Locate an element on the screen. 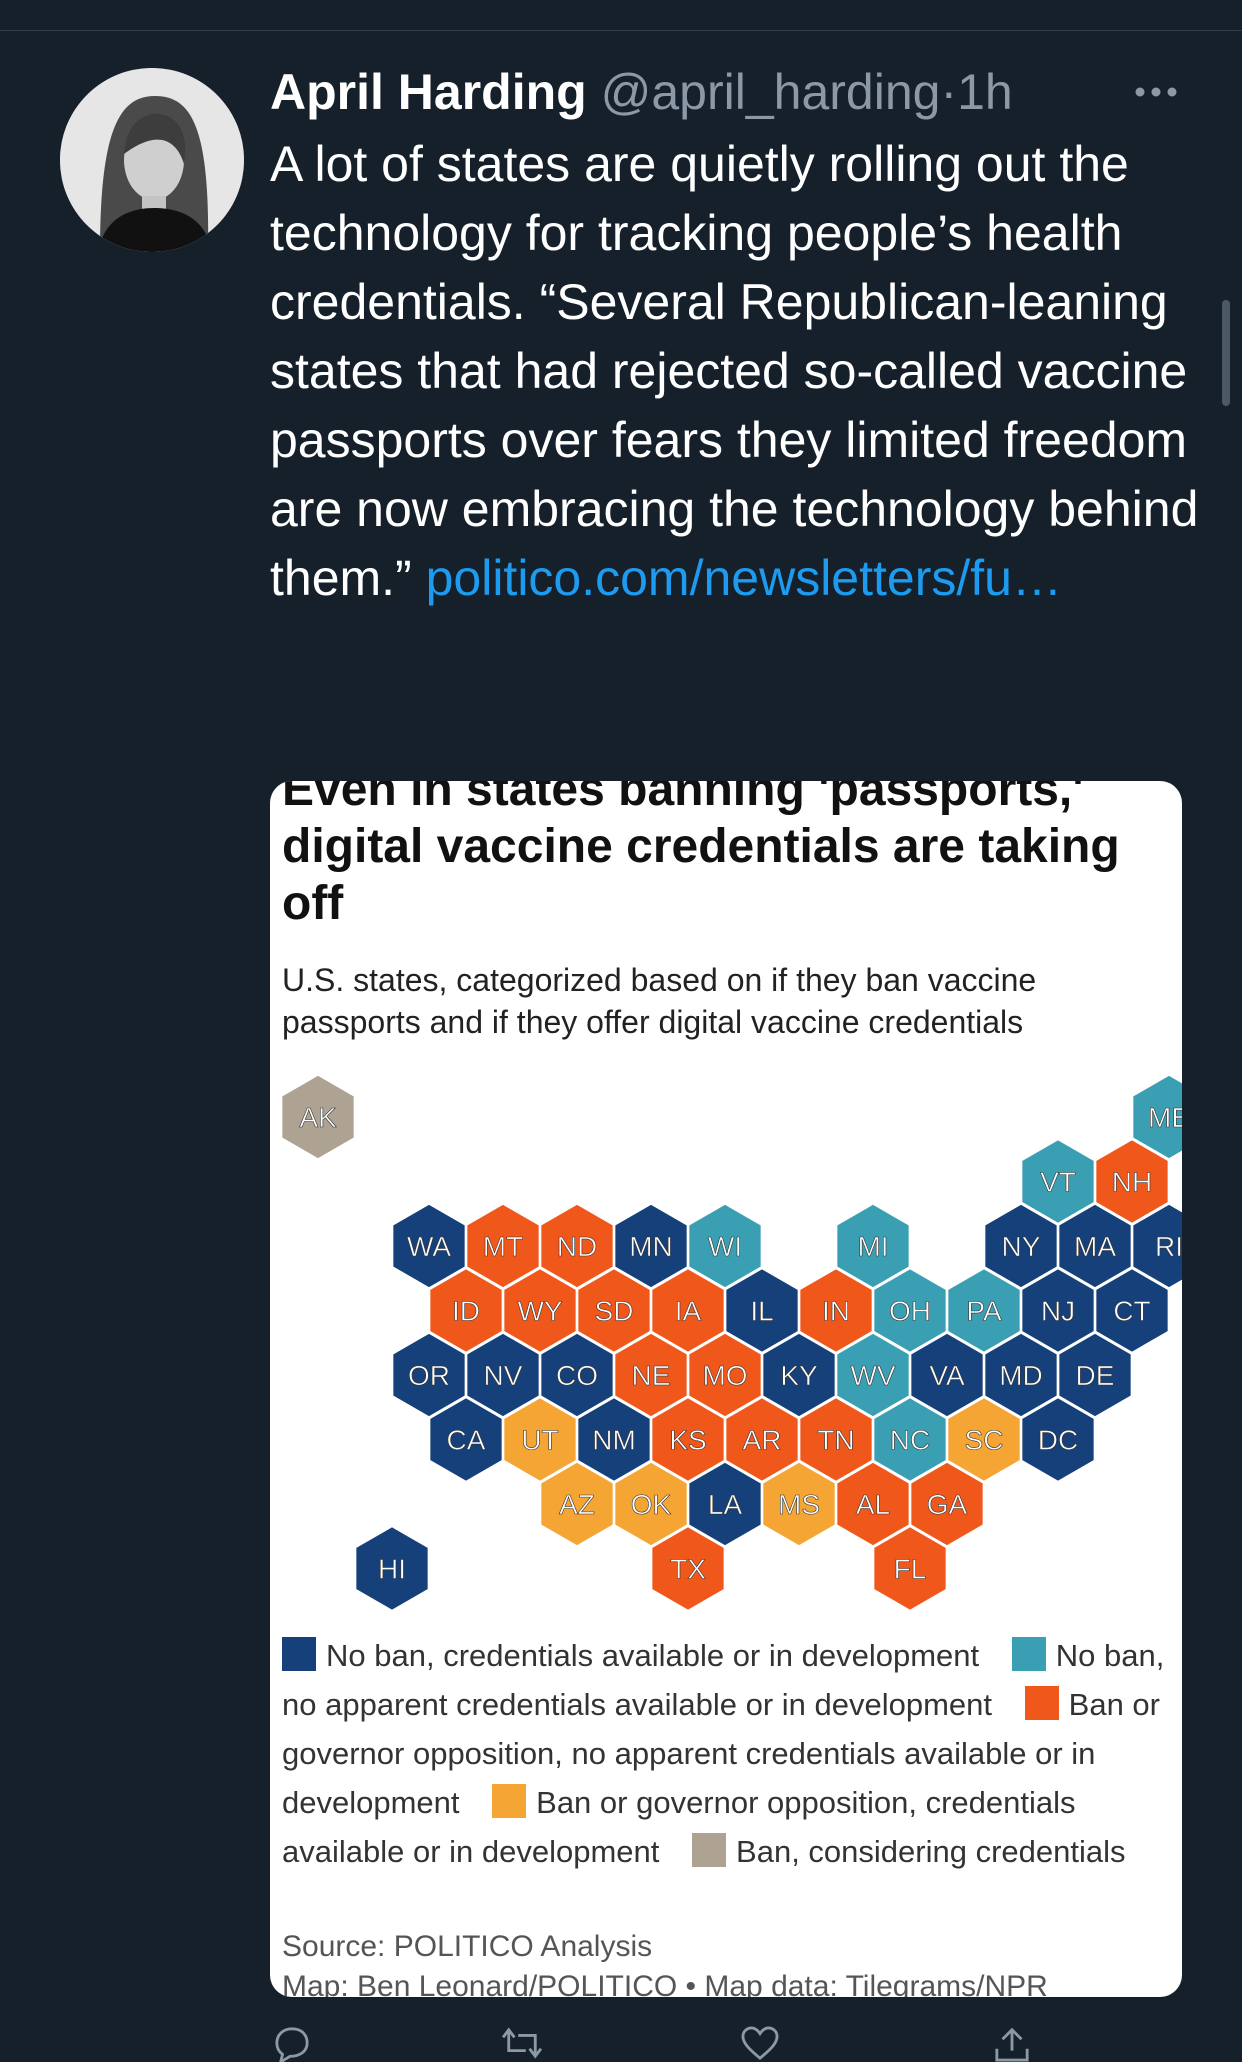 This screenshot has width=1242, height=2062. state-label: ME is located at coordinates (1165, 1117).